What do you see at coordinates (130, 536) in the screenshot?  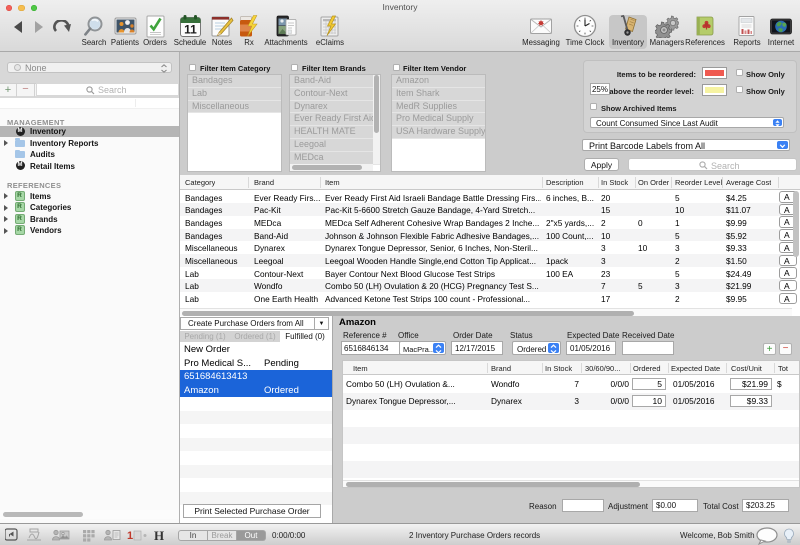 I see `svg-text: 1` at bounding box center [130, 536].